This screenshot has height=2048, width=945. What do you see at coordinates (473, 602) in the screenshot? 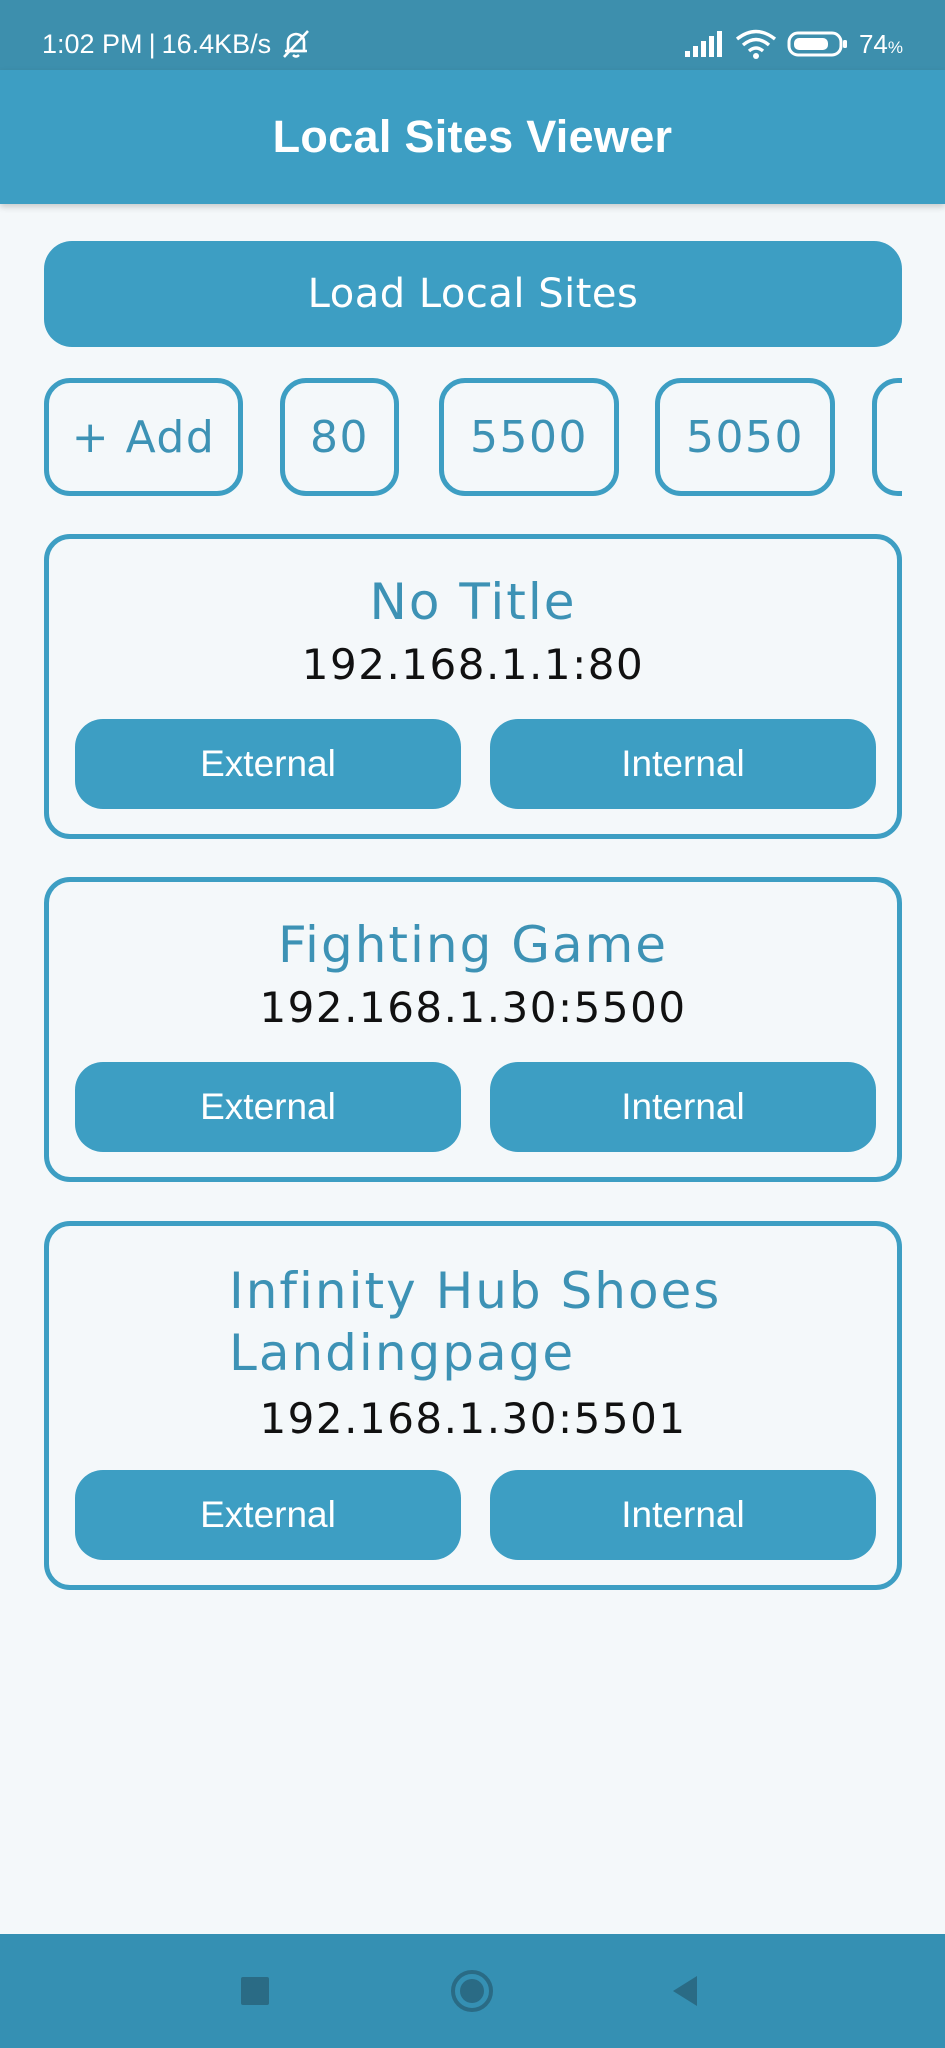
I see `site-title: No Title` at bounding box center [473, 602].